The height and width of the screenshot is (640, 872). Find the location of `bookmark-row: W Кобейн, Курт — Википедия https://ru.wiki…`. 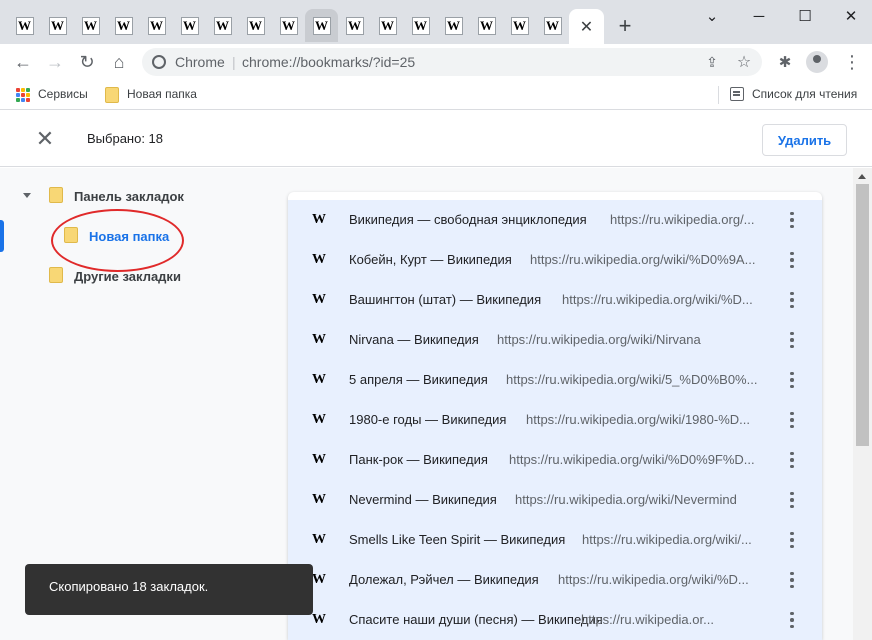

bookmark-row: W Кобейн, Курт — Википедия https://ru.wiki… is located at coordinates (555, 260).